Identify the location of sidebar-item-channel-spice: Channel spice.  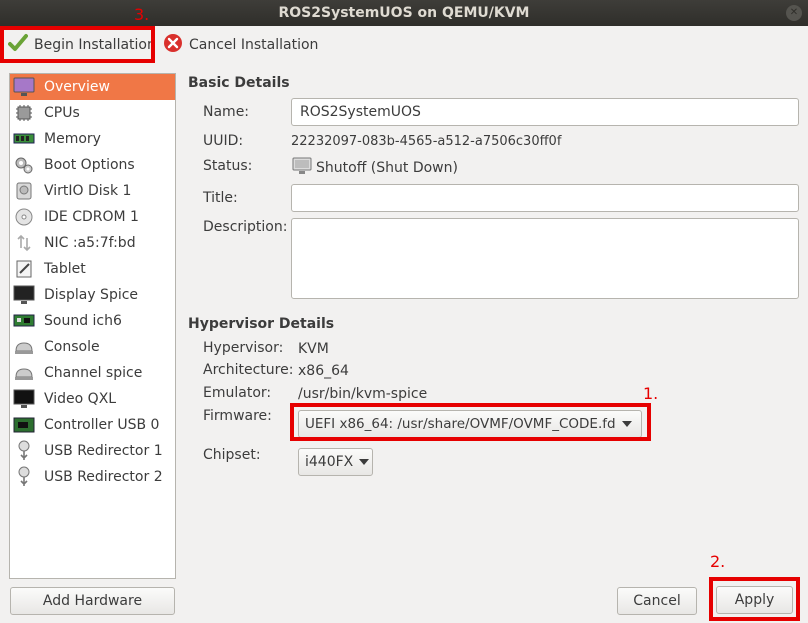
(92, 373).